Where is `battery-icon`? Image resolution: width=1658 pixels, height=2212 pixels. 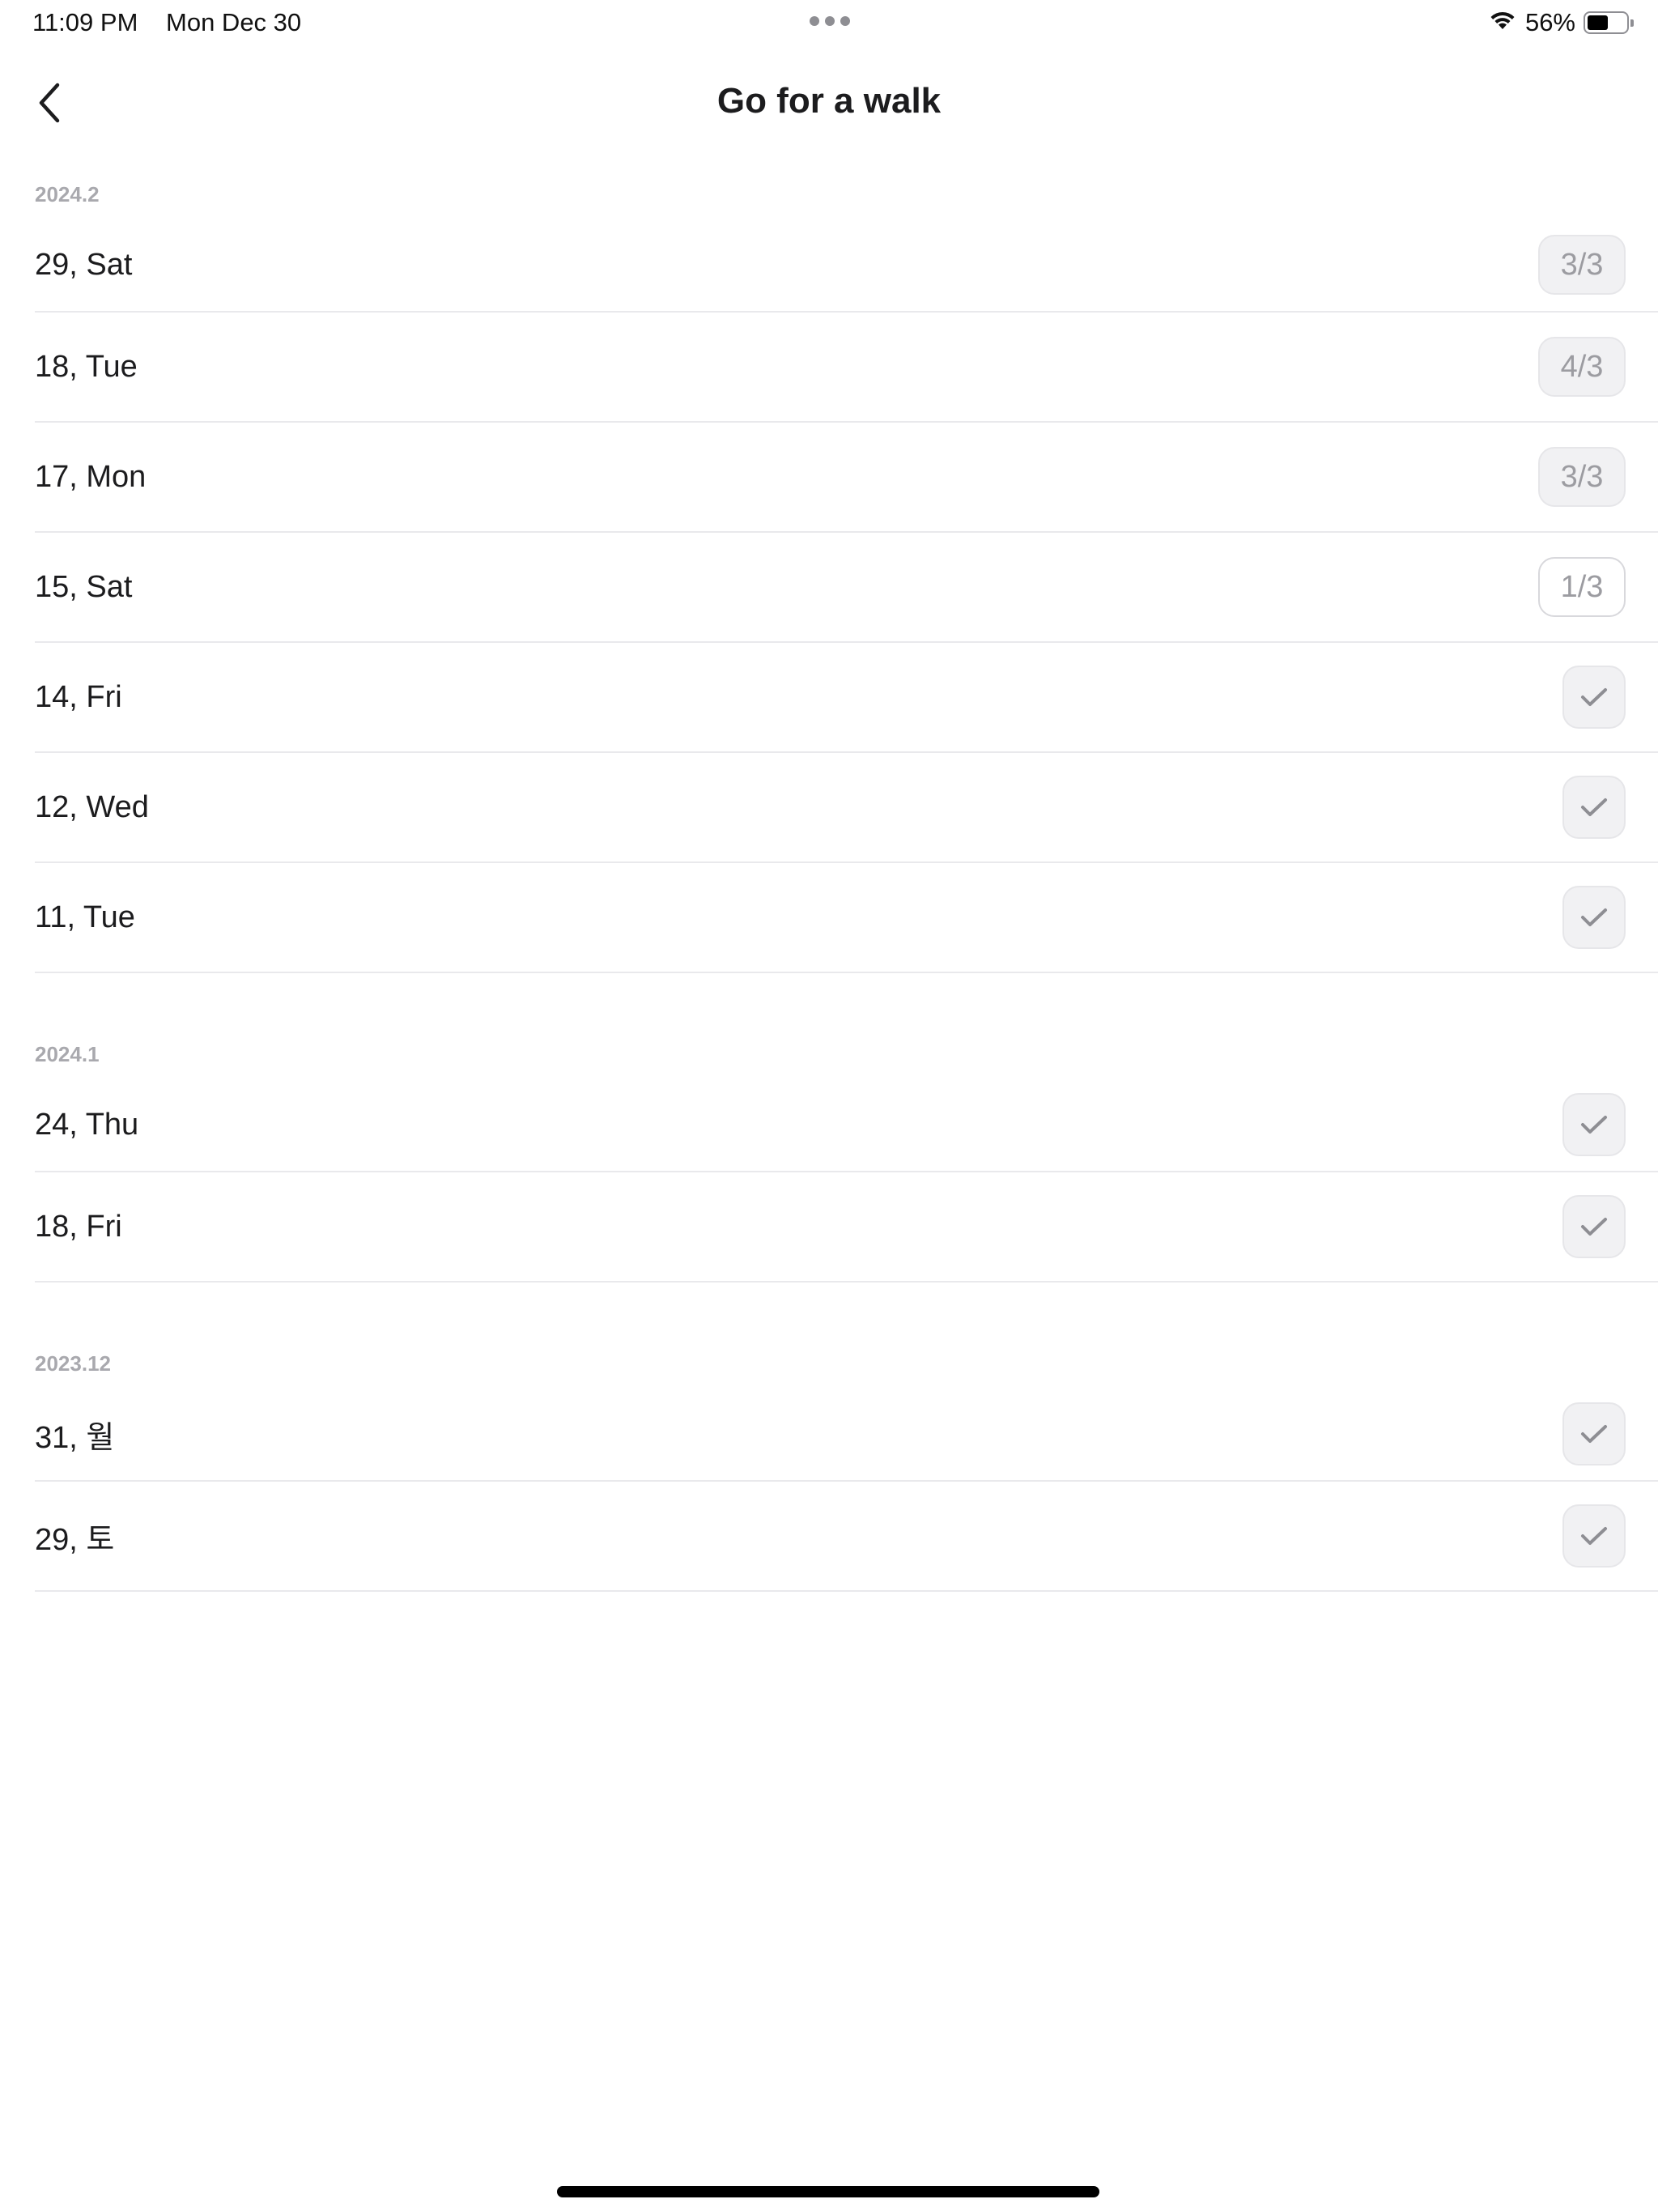
battery-icon is located at coordinates (1609, 22).